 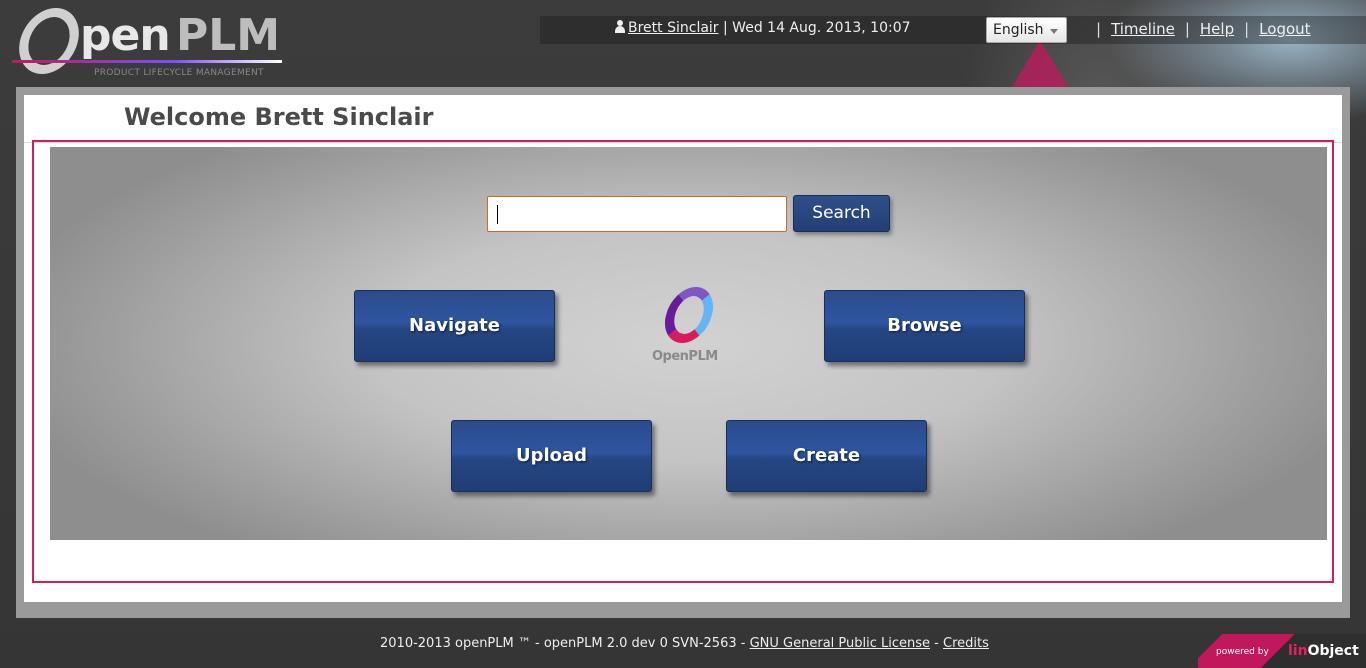 What do you see at coordinates (840, 643) in the screenshot?
I see `license-link: GNU General Public License` at bounding box center [840, 643].